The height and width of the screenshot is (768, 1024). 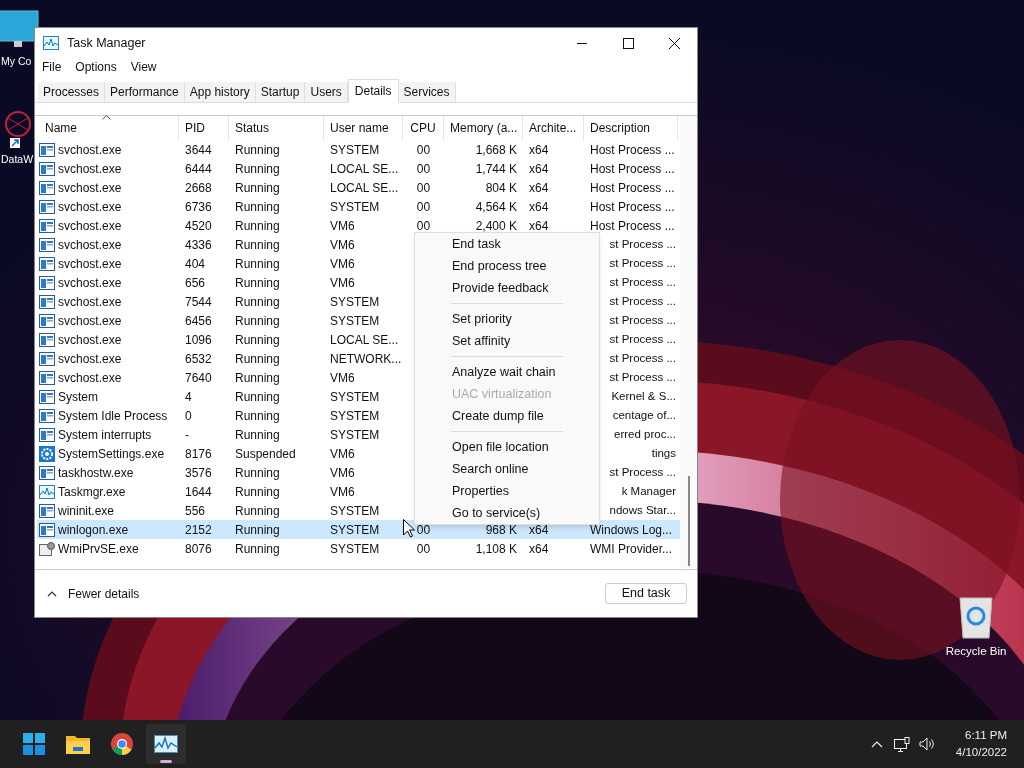 I want to click on tab: Startup, so click(x=280, y=92).